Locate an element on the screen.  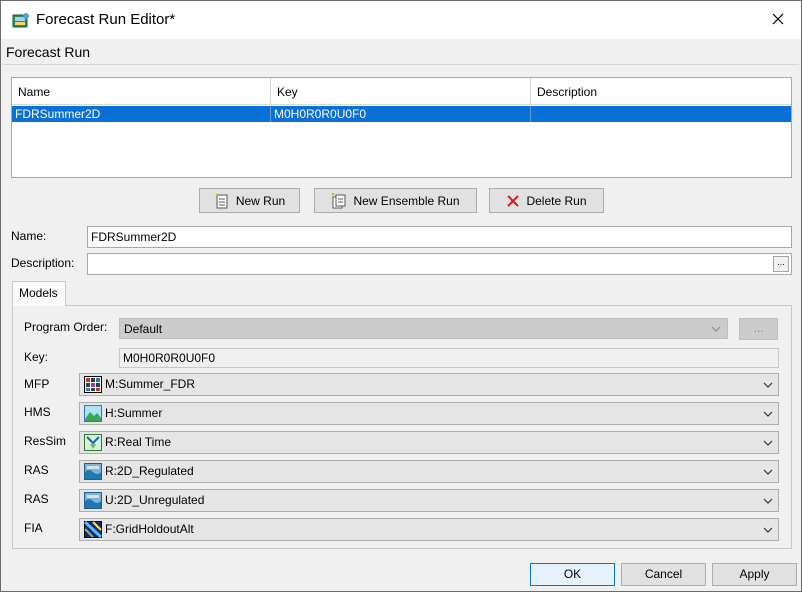
model-label-ras-regulated: RAS is located at coordinates (36, 470).